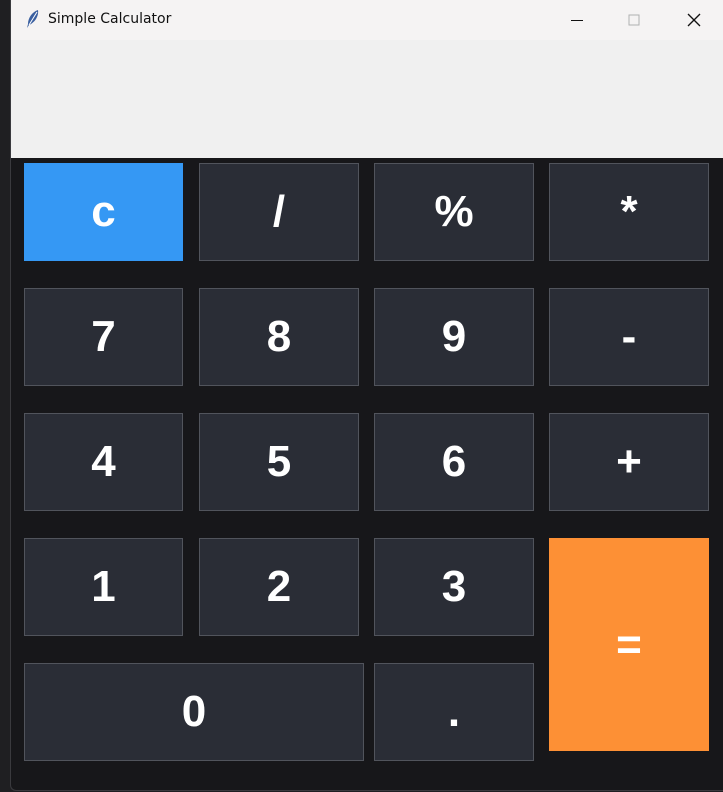 This screenshot has height=792, width=723. Describe the element at coordinates (103, 462) in the screenshot. I see `digit-4-button: 4` at that location.